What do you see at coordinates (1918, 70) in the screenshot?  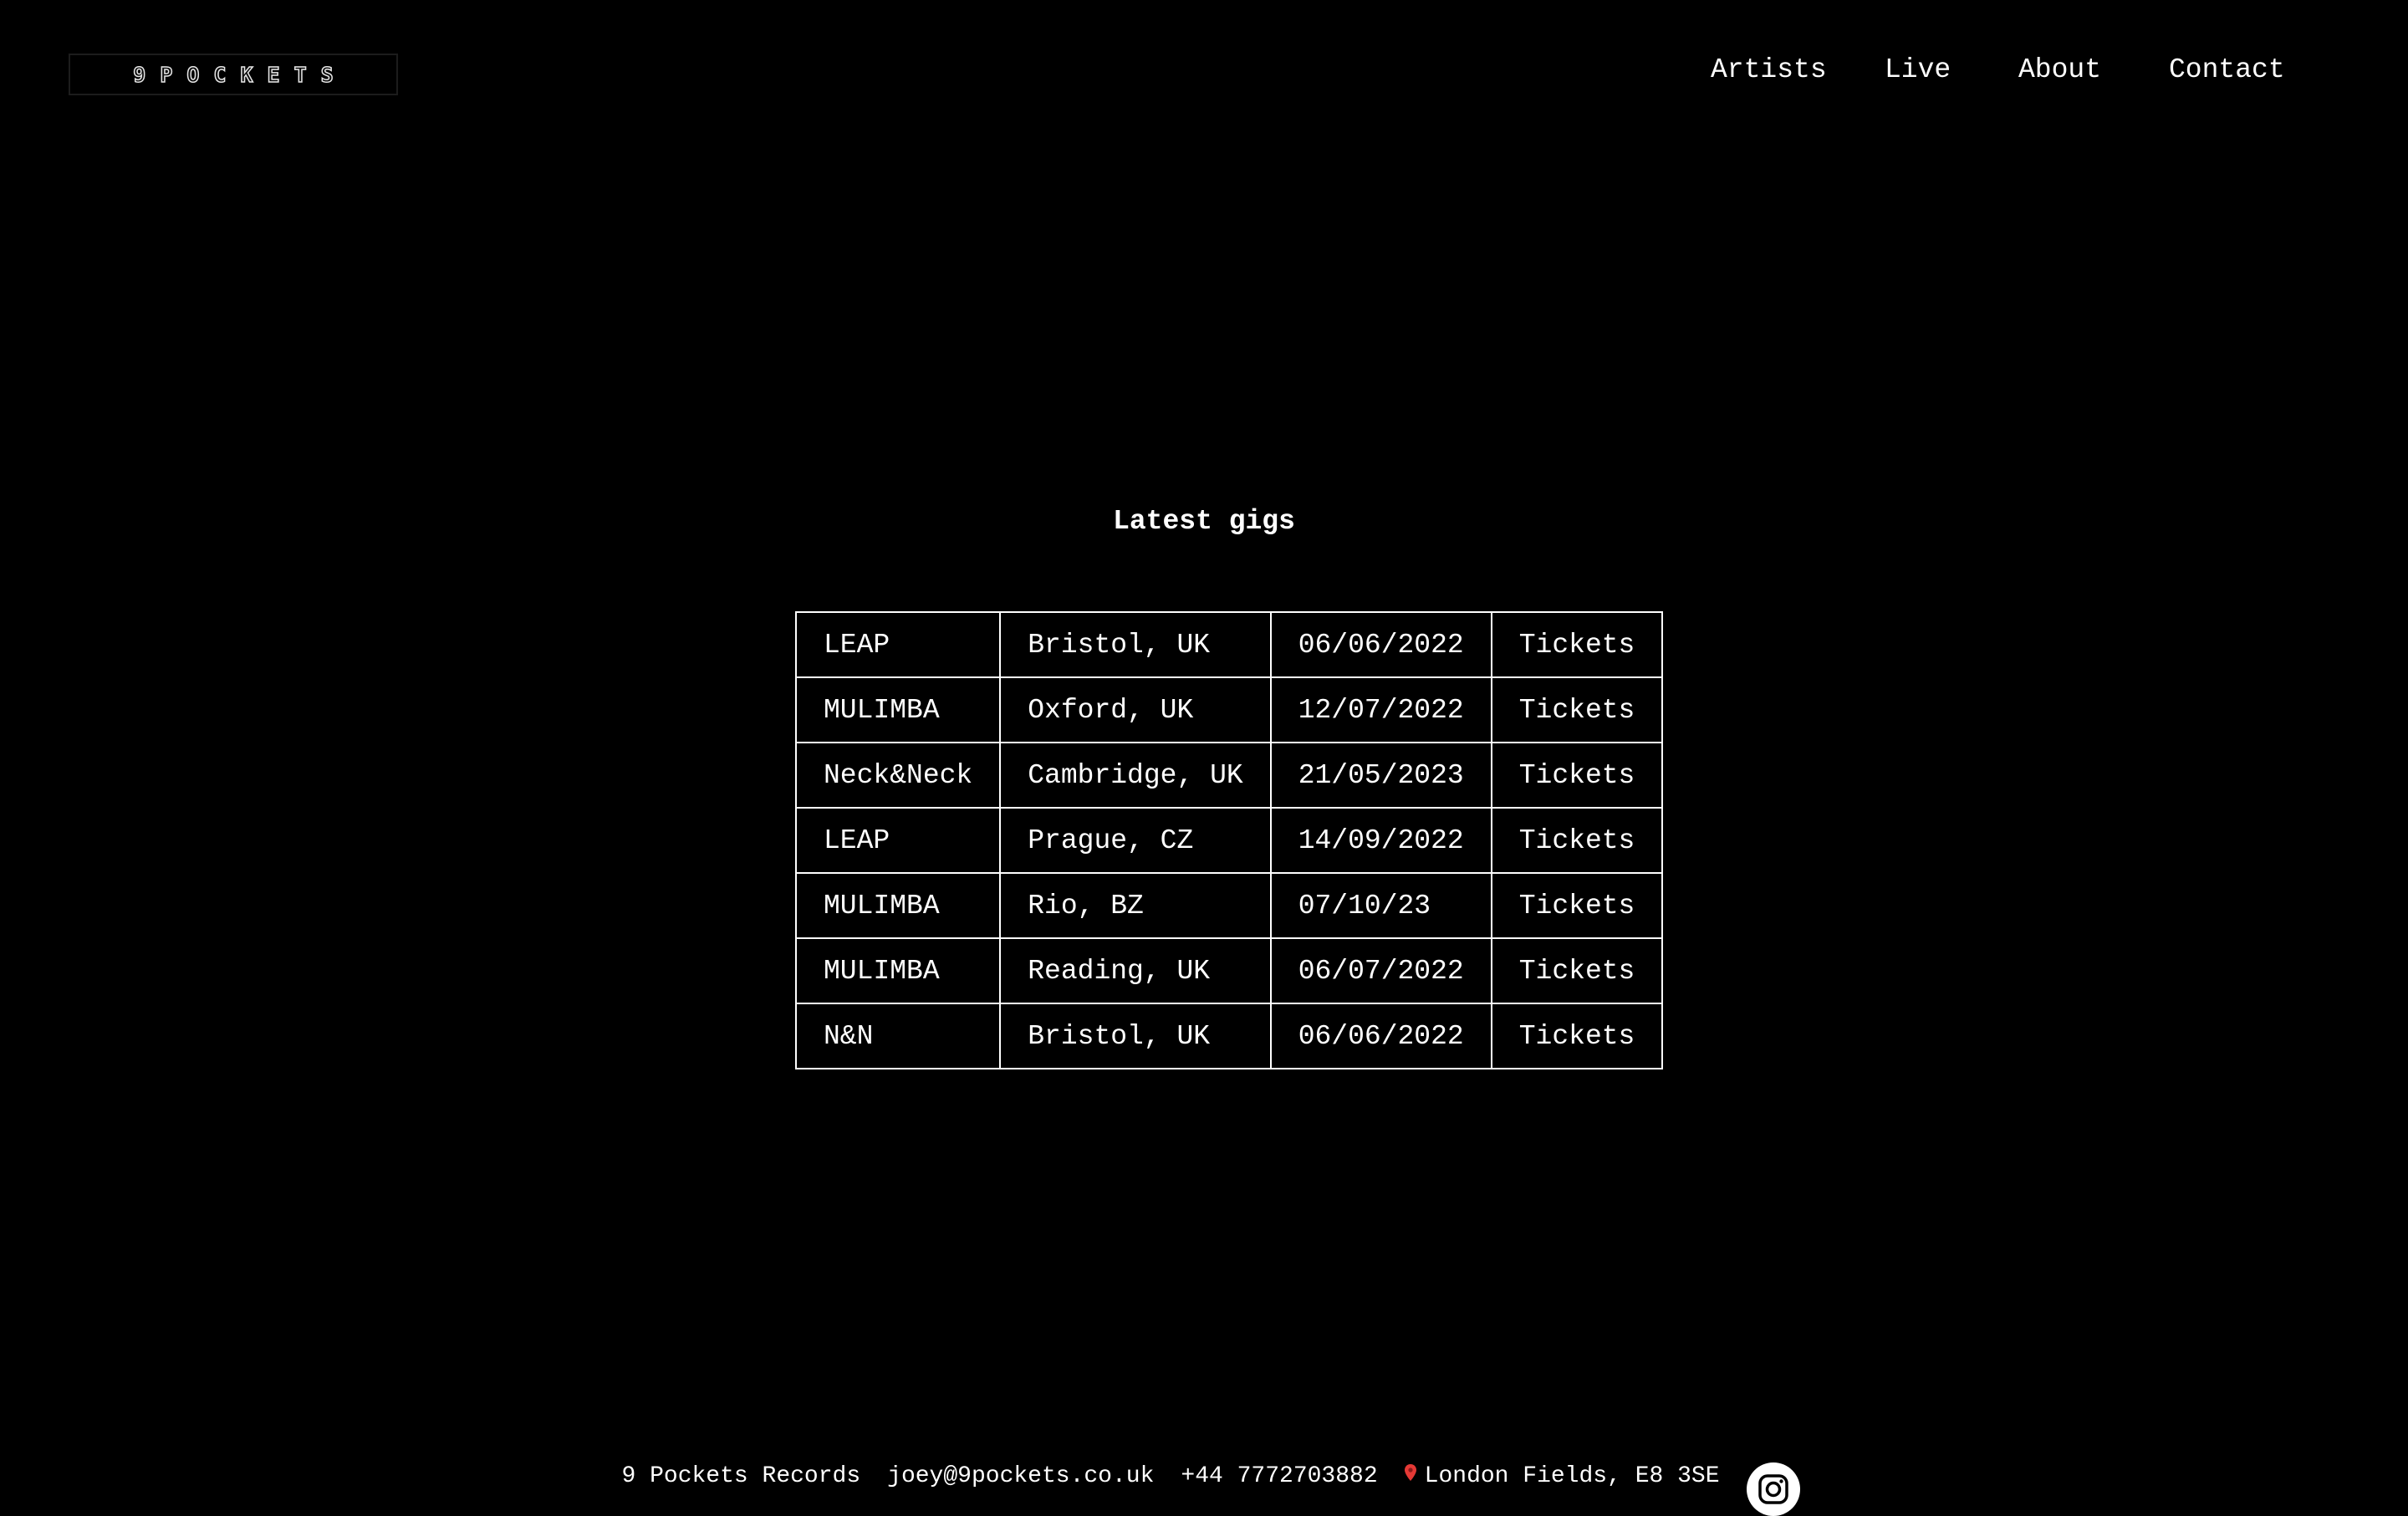 I see `nav-live: Live` at bounding box center [1918, 70].